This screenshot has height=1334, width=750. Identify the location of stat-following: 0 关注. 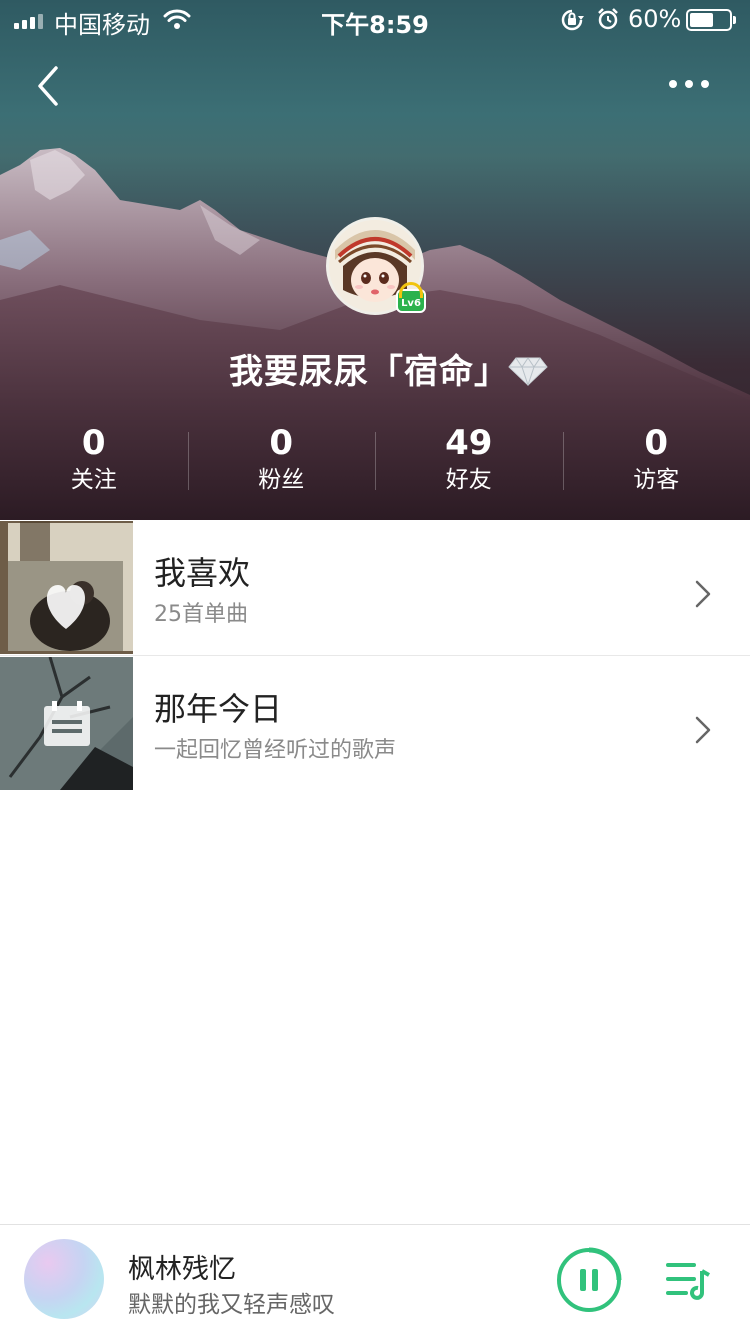
(94, 459).